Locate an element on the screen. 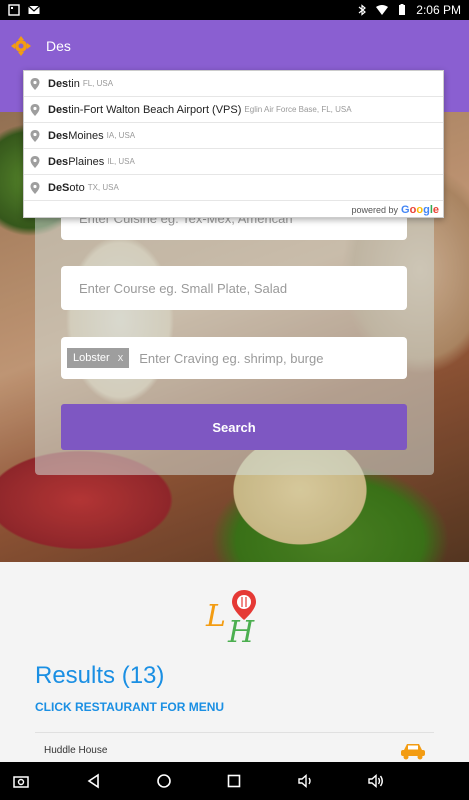 The width and height of the screenshot is (469, 800). back-icon is located at coordinates (94, 781).